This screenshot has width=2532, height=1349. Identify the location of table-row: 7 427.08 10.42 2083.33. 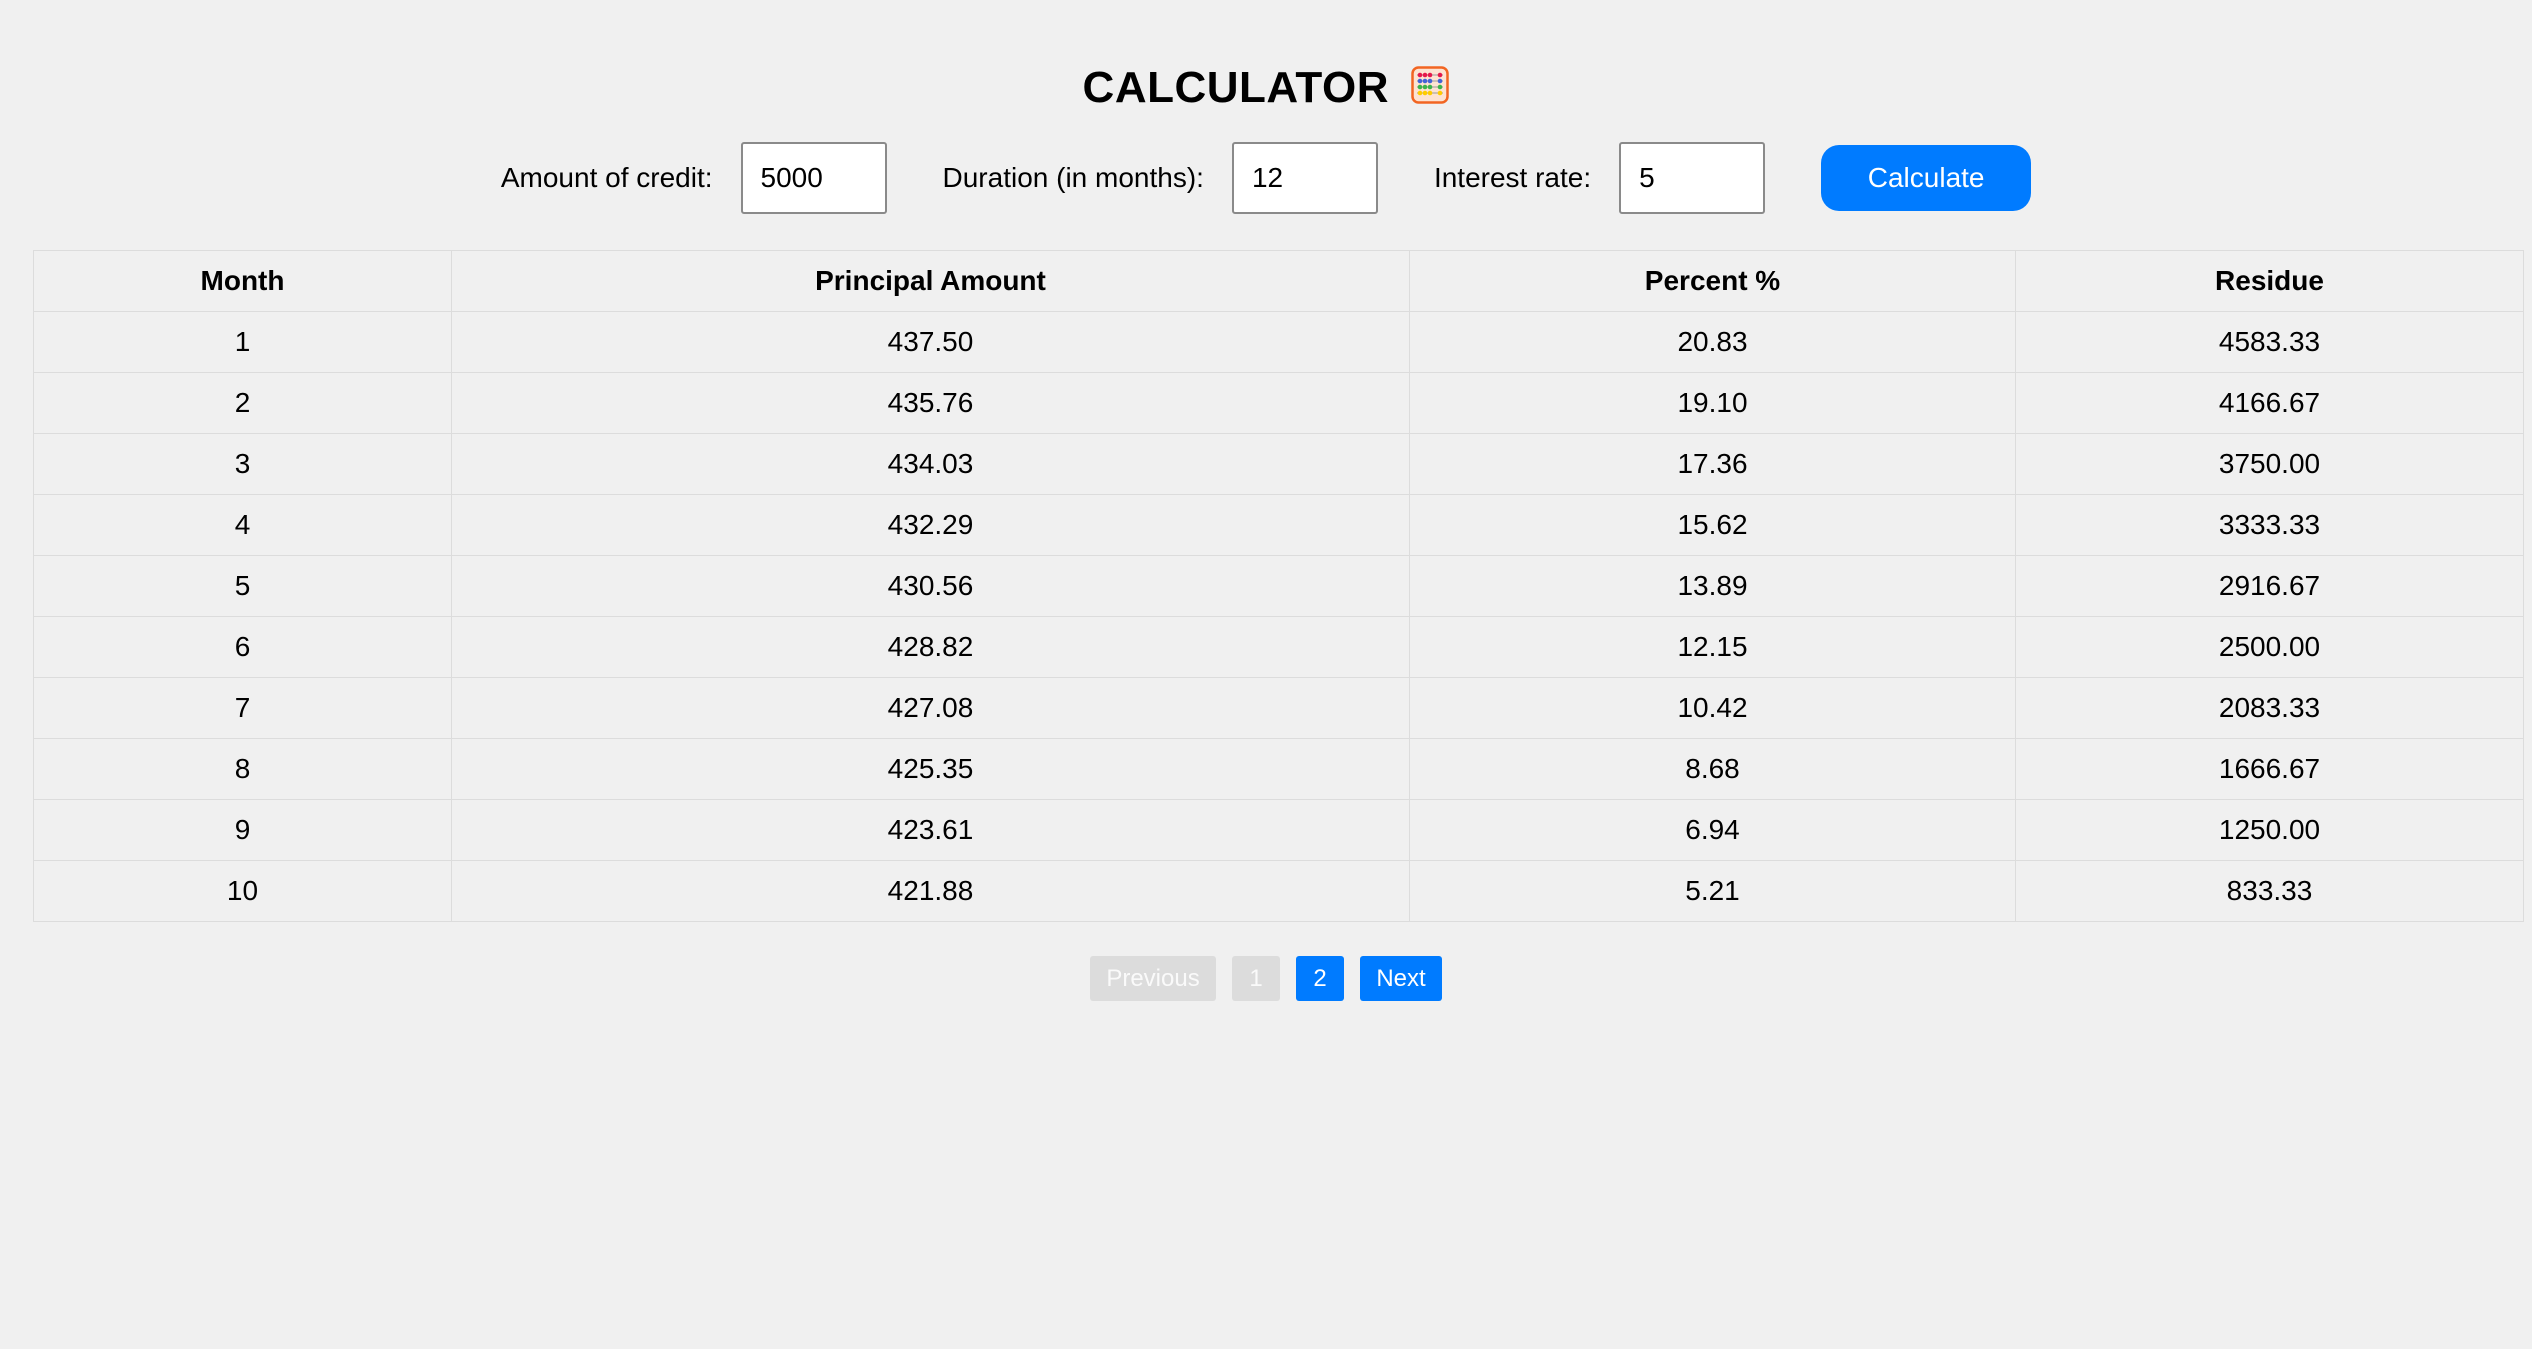
(1278, 708).